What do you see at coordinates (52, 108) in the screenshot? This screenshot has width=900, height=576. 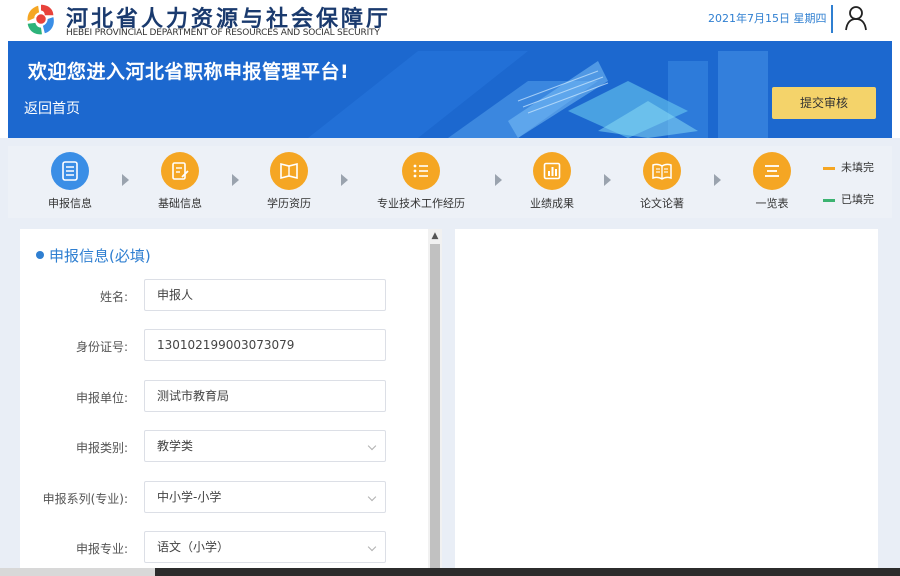 I see `back-home-link: 返回首页` at bounding box center [52, 108].